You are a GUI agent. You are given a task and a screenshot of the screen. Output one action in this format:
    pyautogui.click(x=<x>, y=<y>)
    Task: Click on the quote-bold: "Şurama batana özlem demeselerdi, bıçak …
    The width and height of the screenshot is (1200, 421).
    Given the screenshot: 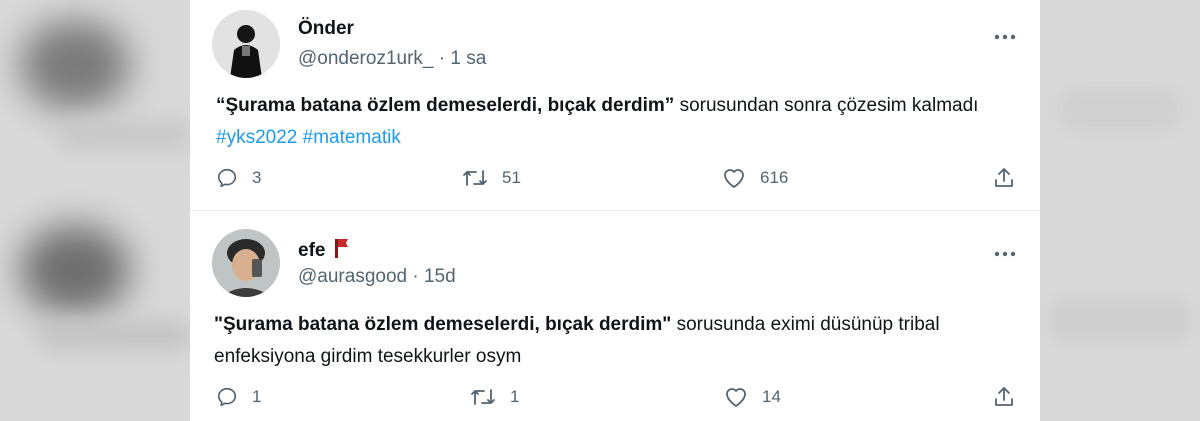 What is the action you would take?
    pyautogui.click(x=443, y=324)
    